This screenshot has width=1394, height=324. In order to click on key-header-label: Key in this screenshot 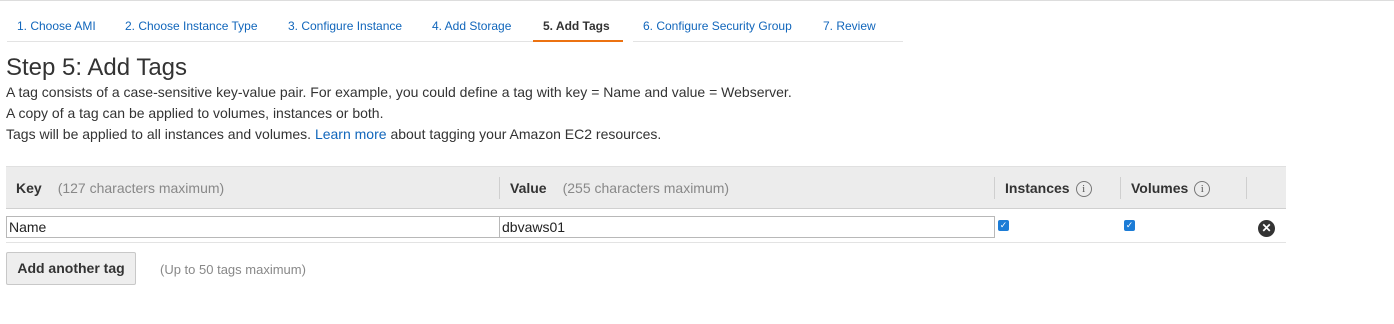, I will do `click(29, 188)`.